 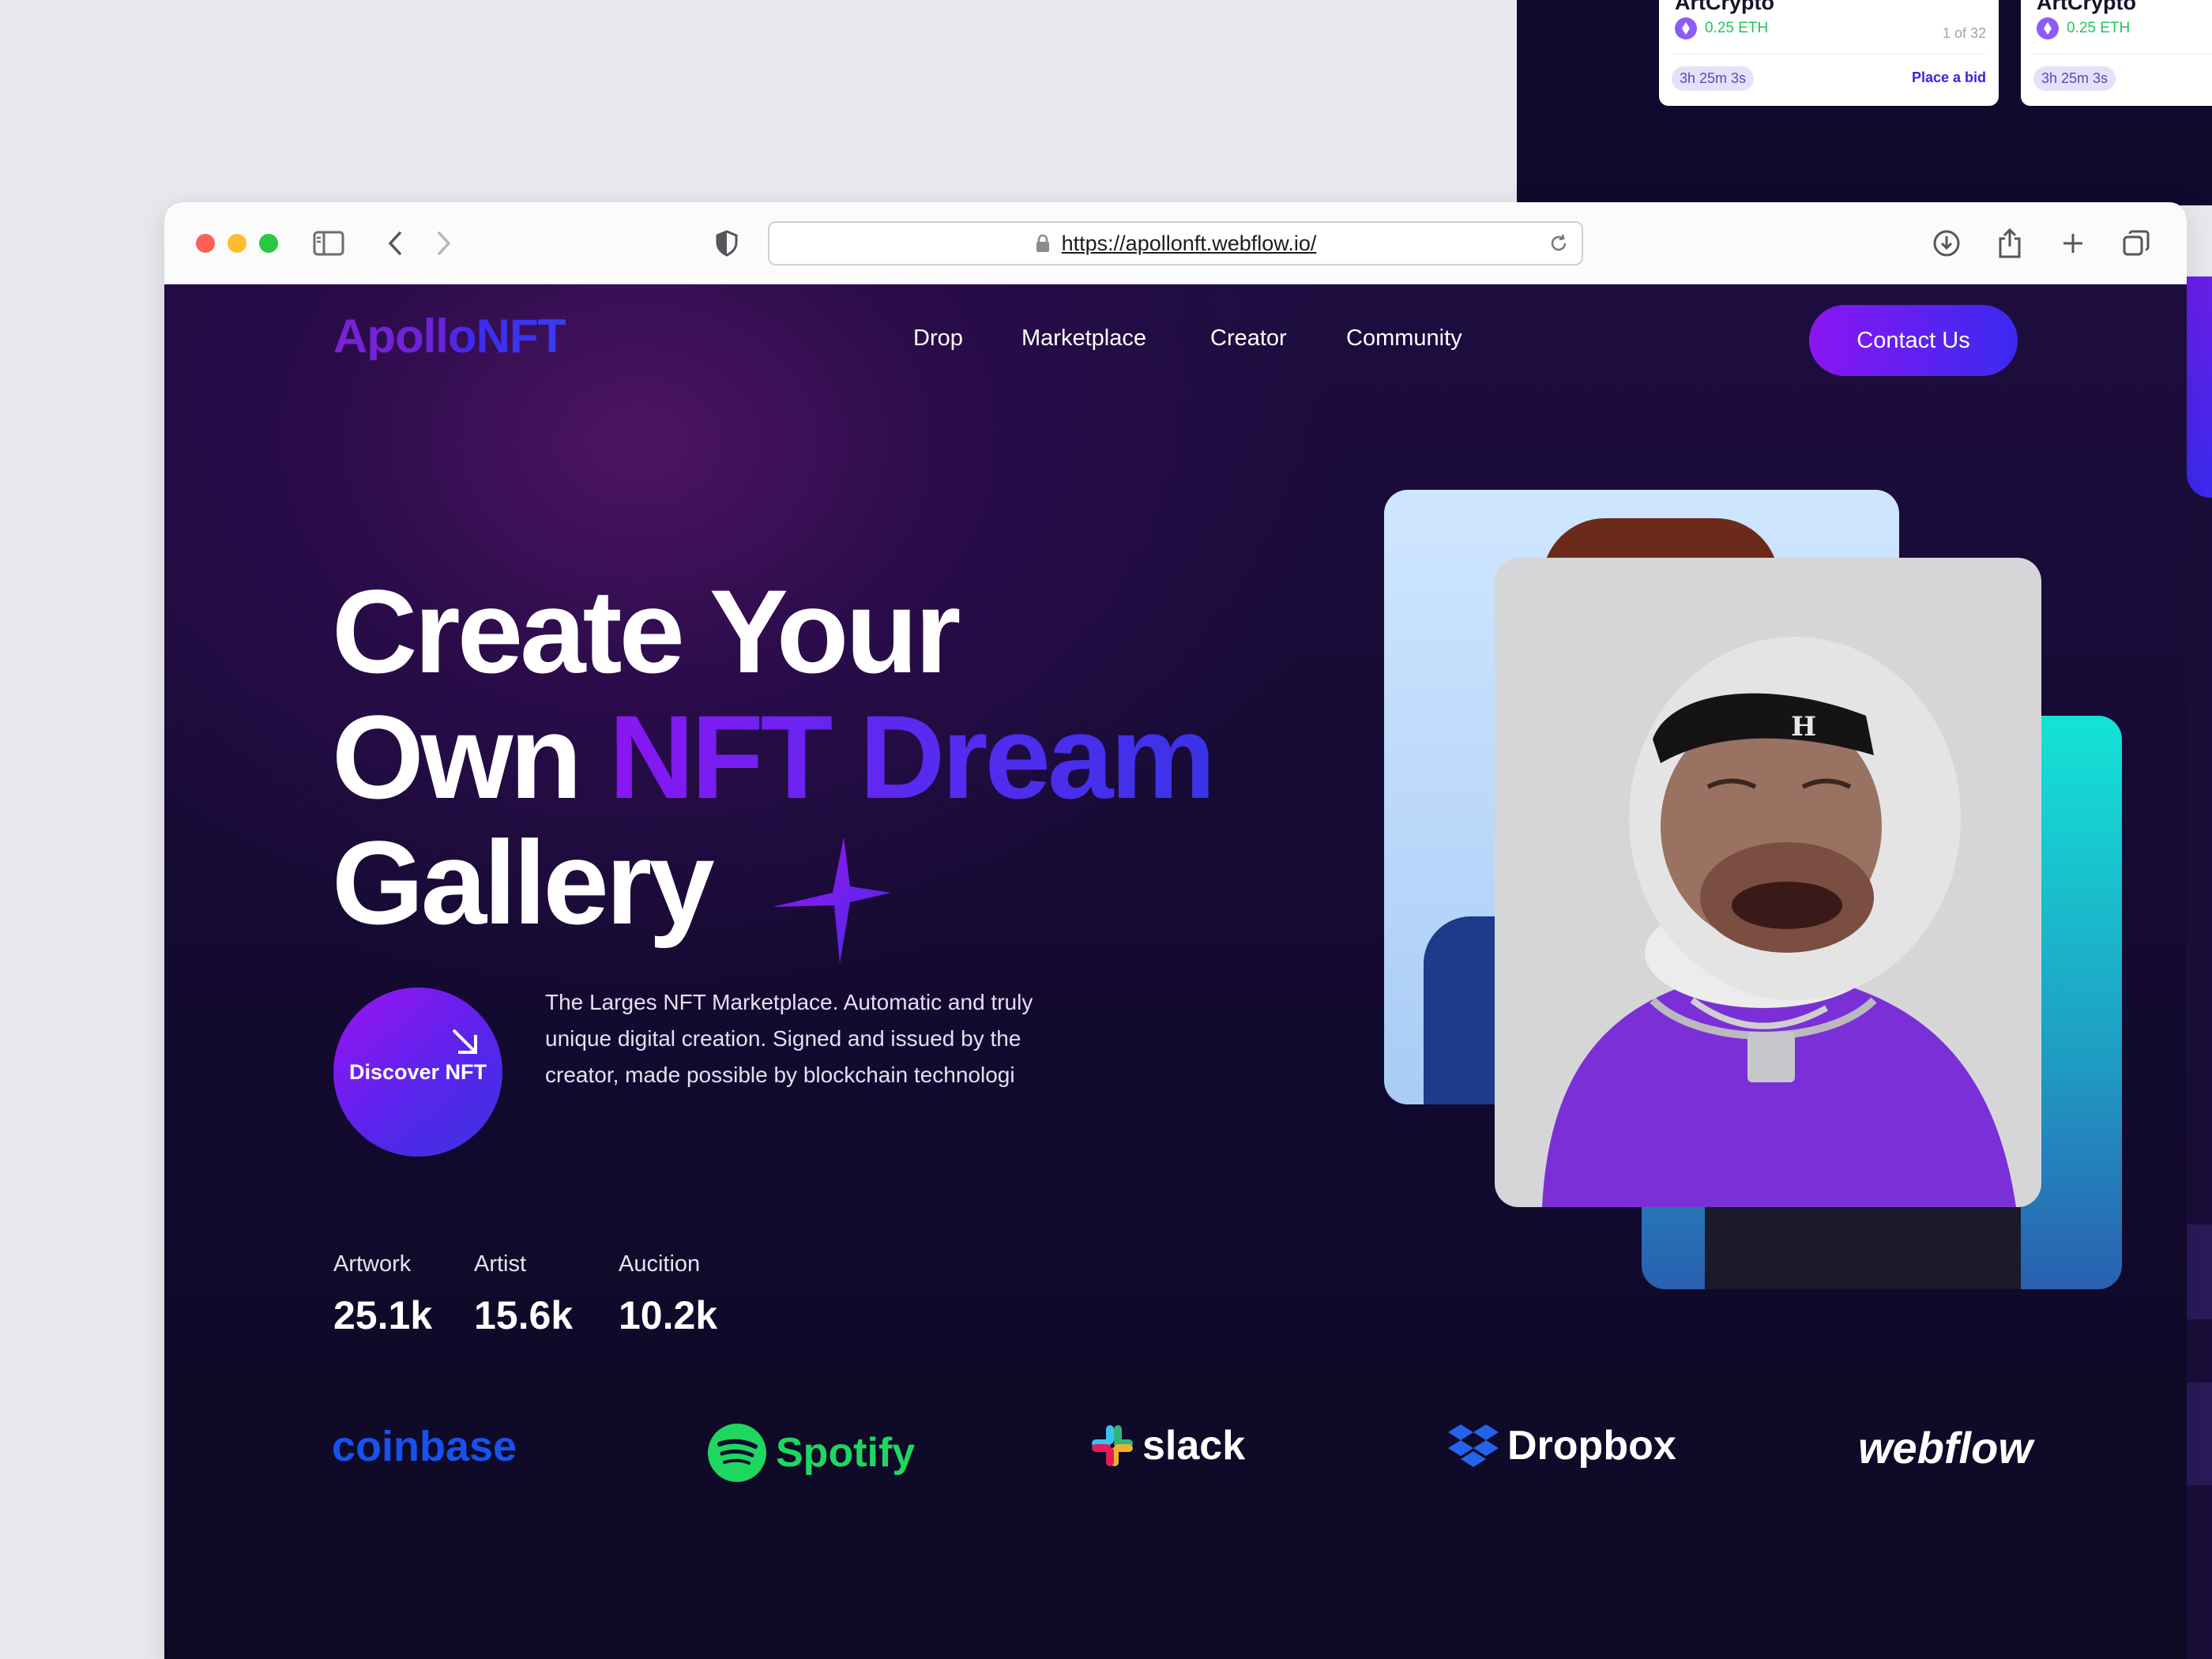 I want to click on site-logo: ApolloNFT, so click(x=450, y=337).